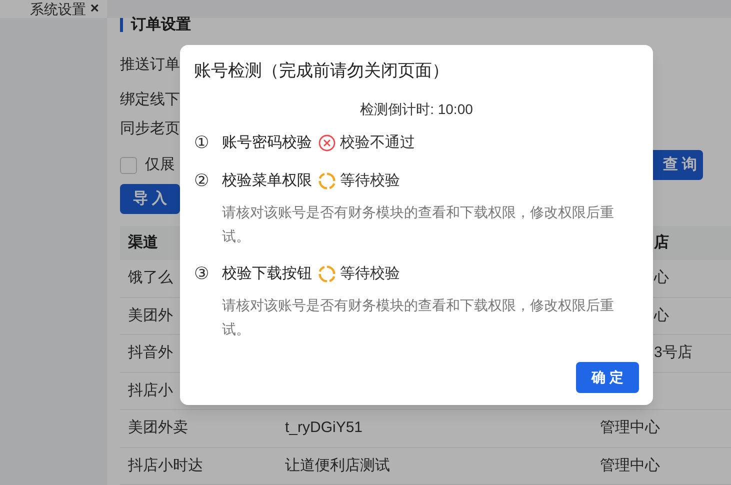  I want to click on countdown-text: 检测倒计时: 10:00, so click(416, 109).